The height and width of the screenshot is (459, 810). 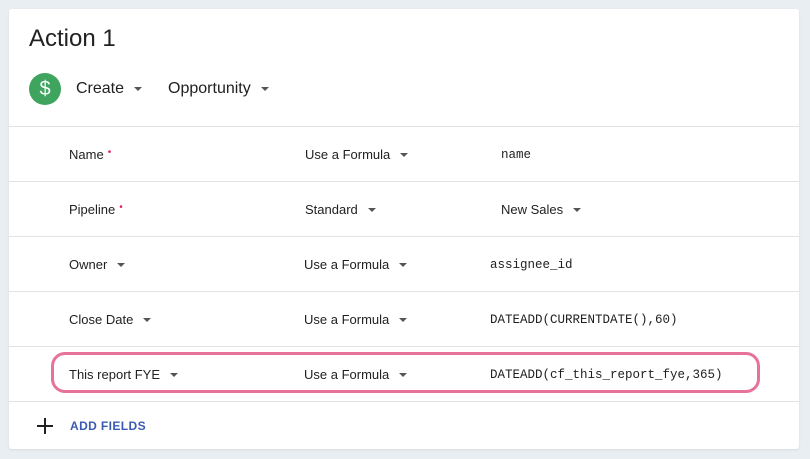 What do you see at coordinates (532, 209) in the screenshot?
I see `pipeline-value: New Sales` at bounding box center [532, 209].